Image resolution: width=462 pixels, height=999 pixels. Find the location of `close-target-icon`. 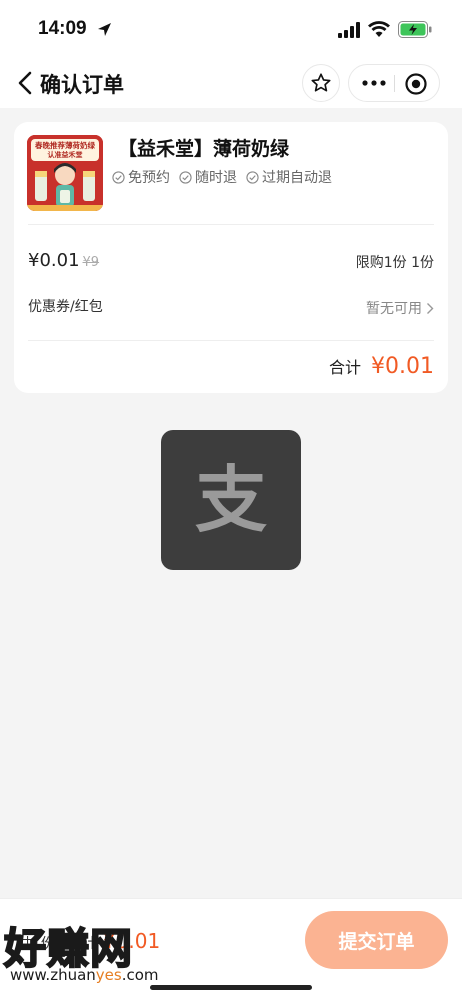

close-target-icon is located at coordinates (416, 84).